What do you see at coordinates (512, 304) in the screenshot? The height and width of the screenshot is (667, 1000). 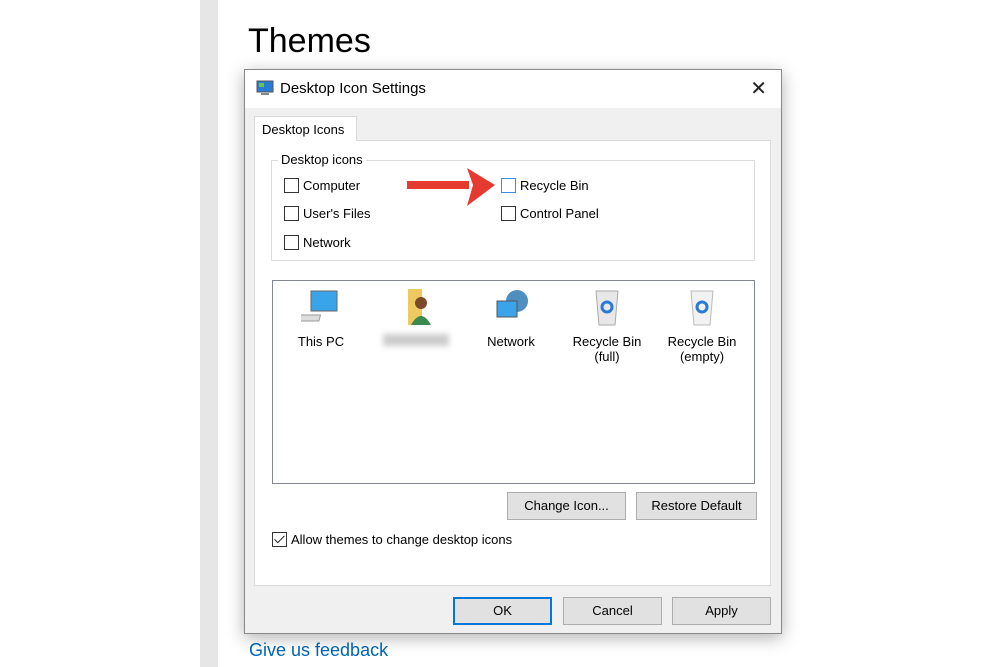 I see `network-icon` at bounding box center [512, 304].